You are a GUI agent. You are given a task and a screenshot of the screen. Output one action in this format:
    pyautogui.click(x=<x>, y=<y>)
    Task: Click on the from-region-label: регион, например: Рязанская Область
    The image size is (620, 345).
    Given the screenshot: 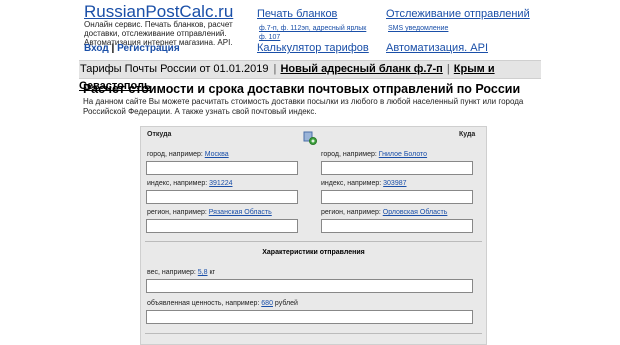 What is the action you would take?
    pyautogui.click(x=209, y=212)
    